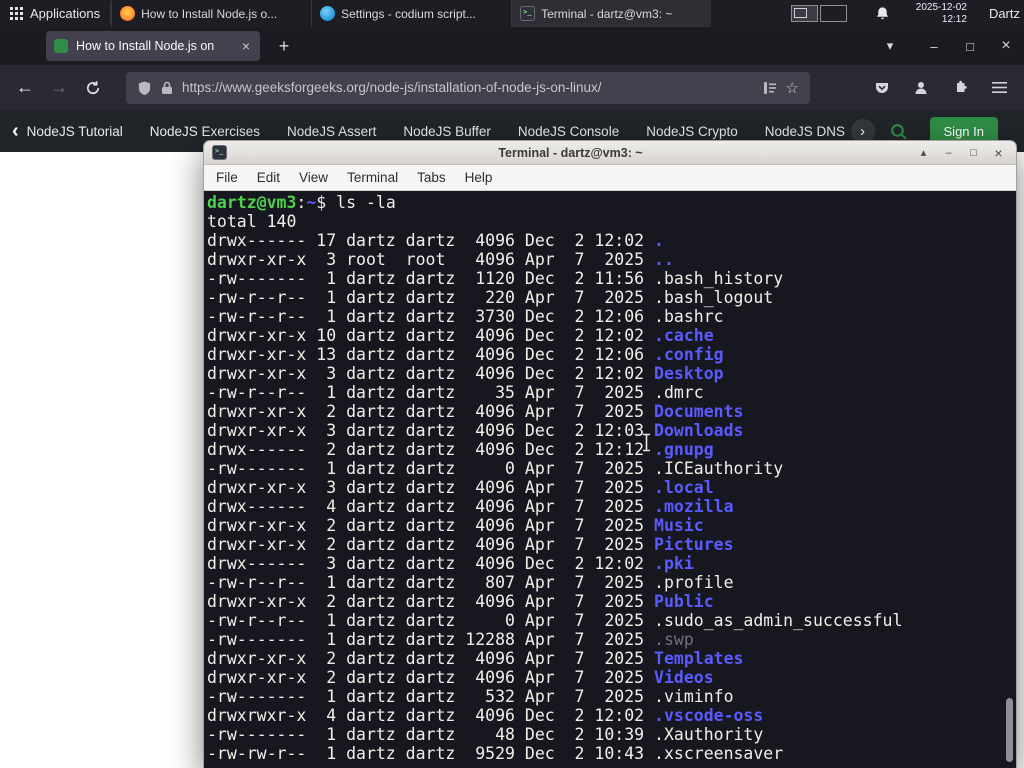 This screenshot has width=1024, height=768. I want to click on workspace-switcher, so click(818, 13).